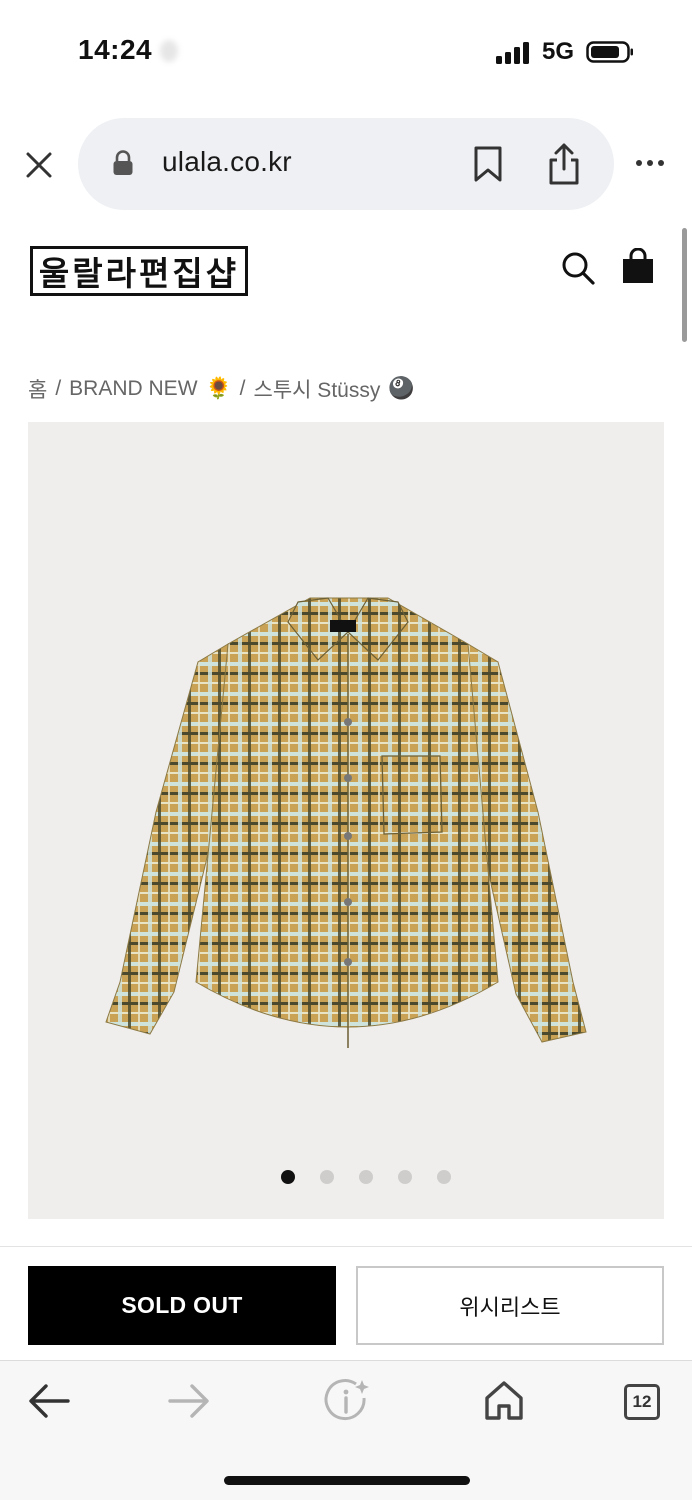  What do you see at coordinates (638, 266) in the screenshot?
I see `cart-button` at bounding box center [638, 266].